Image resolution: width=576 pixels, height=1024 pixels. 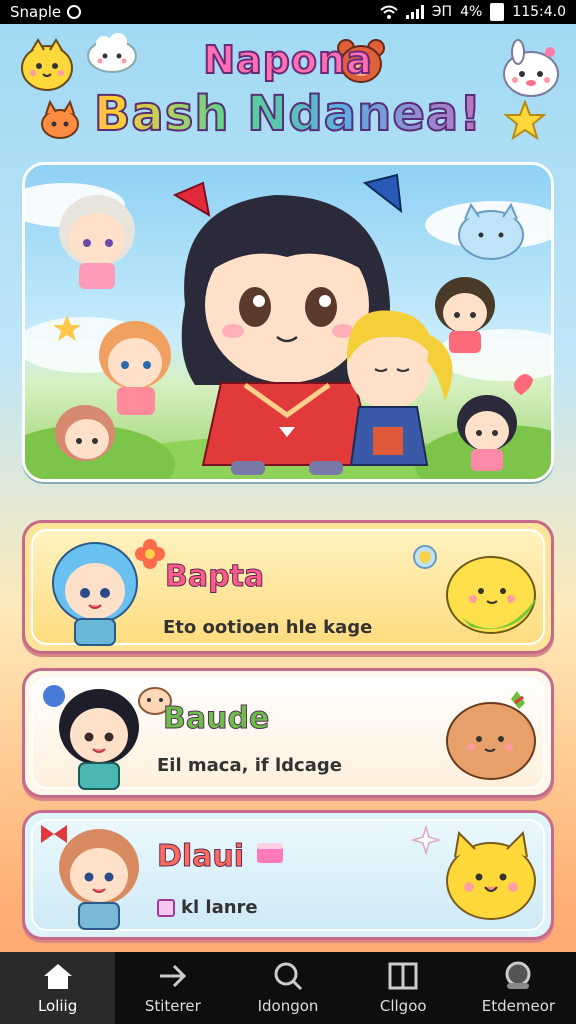 I want to click on clock: 115:4.0, so click(x=539, y=12).